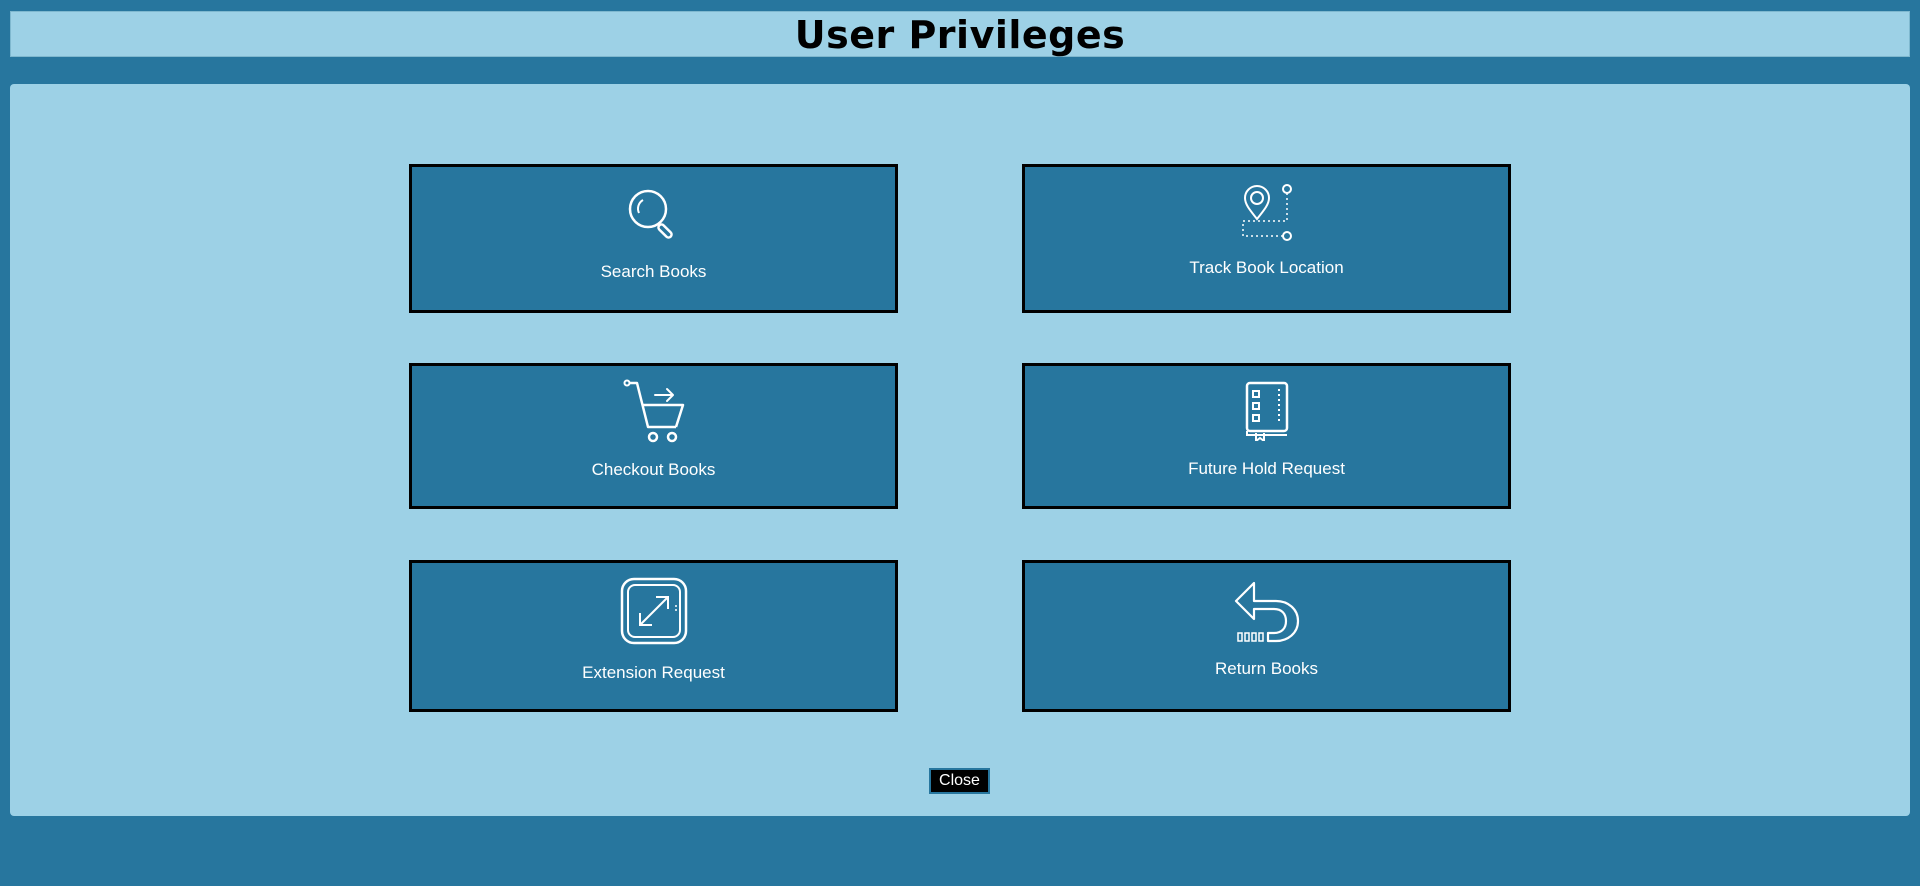  What do you see at coordinates (653, 271) in the screenshot?
I see `search-books-label: Search Books` at bounding box center [653, 271].